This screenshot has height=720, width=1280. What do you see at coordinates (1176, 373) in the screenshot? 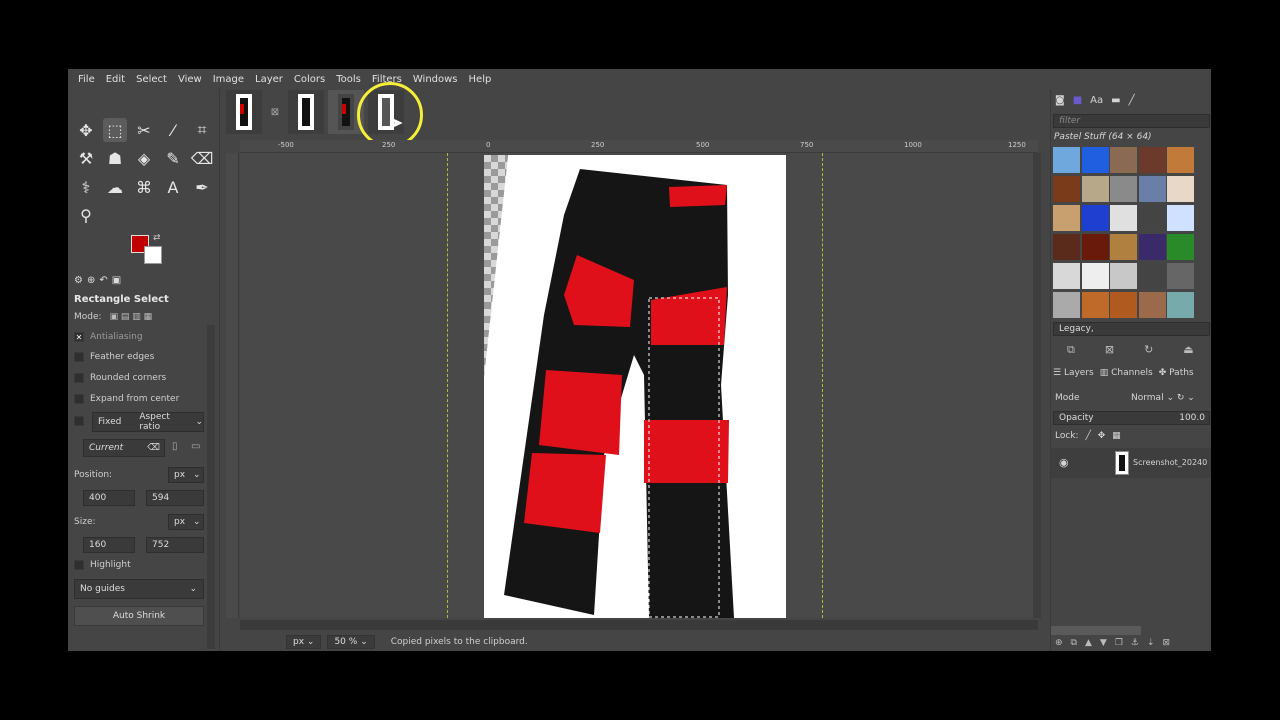
I see `tab-paths: ✤ Paths` at bounding box center [1176, 373].